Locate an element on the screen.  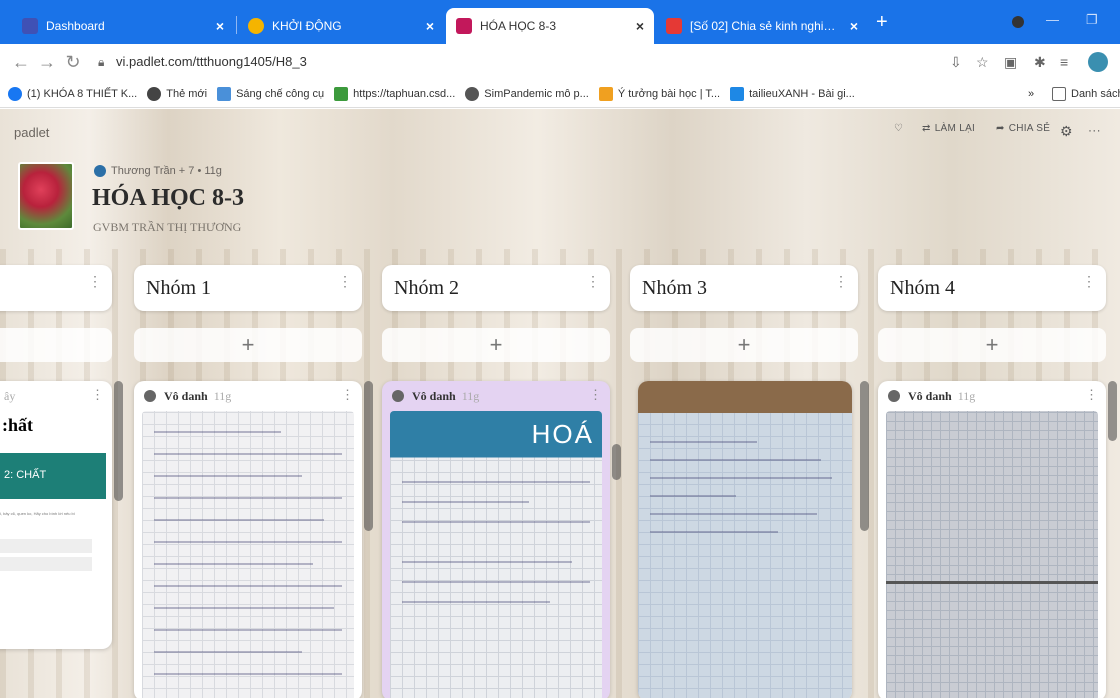
more-bookmarks-button: » is located at coordinates (1031, 94).